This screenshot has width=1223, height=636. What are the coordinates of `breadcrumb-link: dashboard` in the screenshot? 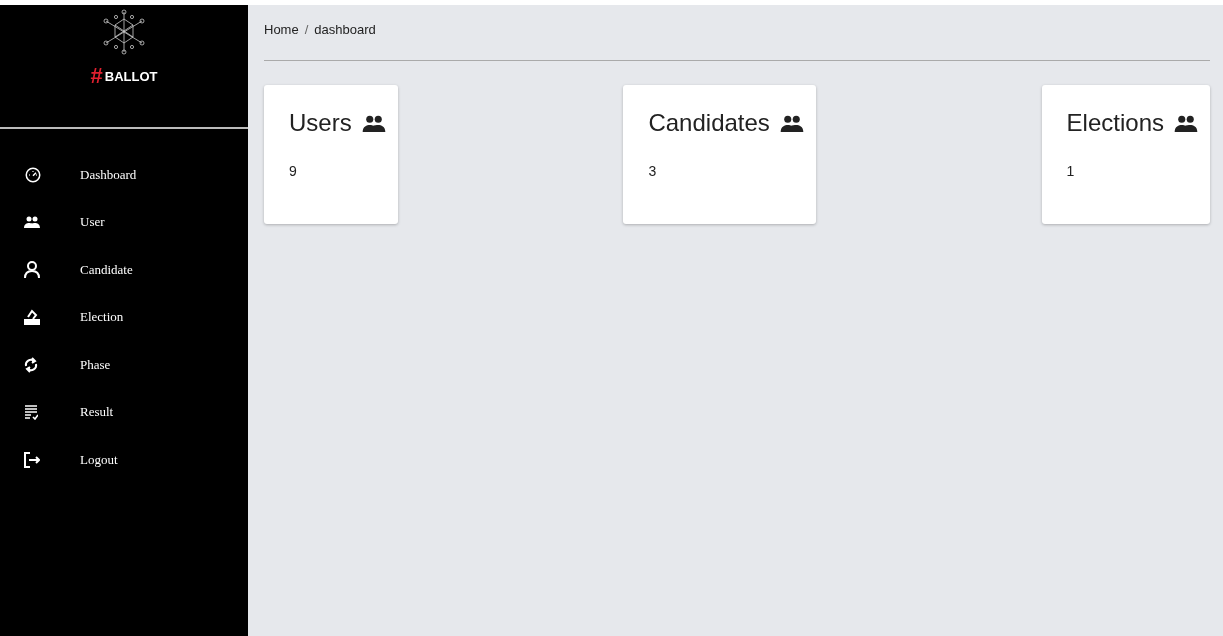 It's located at (345, 29).